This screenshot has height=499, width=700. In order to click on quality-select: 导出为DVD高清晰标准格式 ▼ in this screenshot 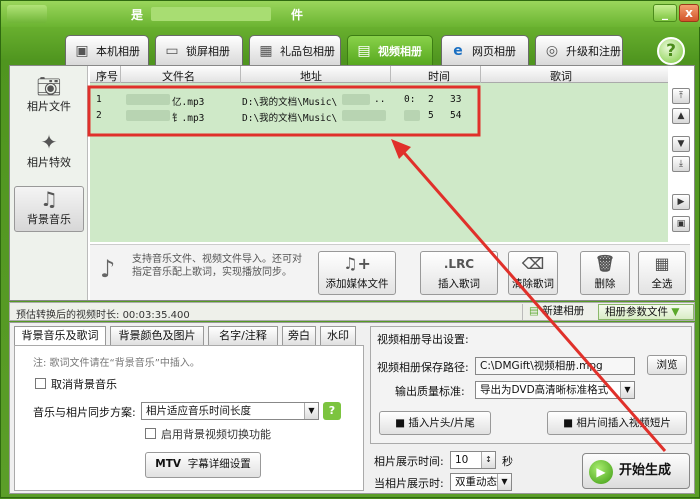, I will do `click(555, 390)`.